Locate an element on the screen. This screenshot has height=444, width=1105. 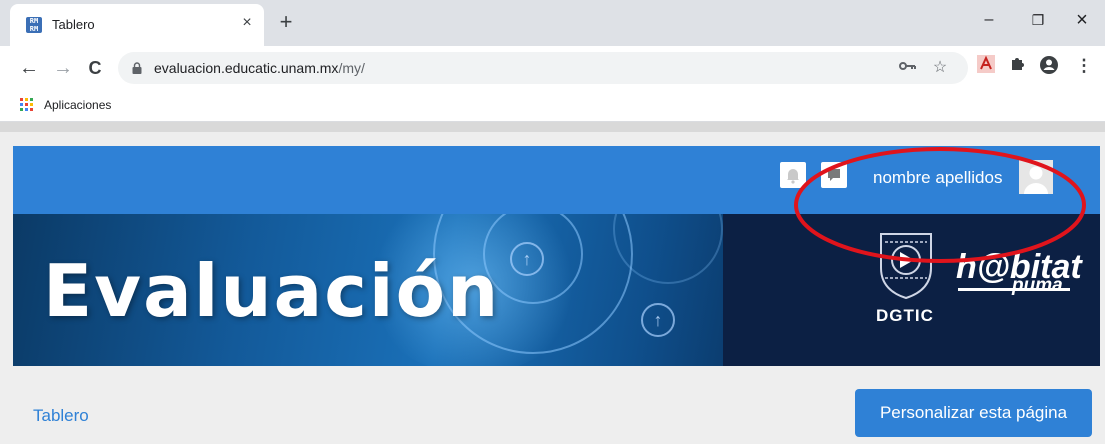
menu-kebab-icon: ⋮ is located at coordinates (1084, 66).